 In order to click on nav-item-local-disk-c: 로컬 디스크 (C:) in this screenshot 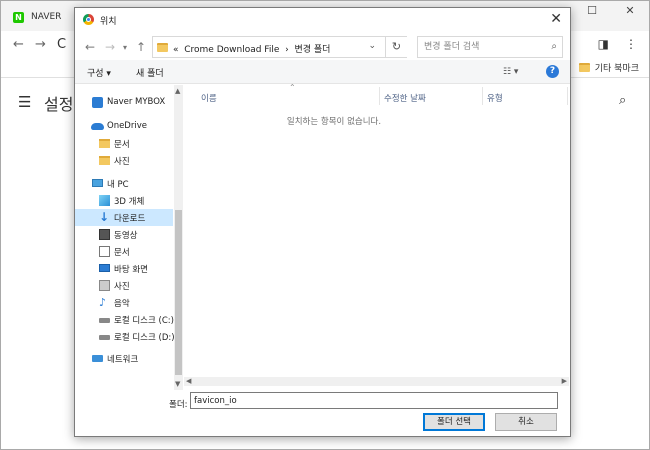, I will do `click(124, 319)`.